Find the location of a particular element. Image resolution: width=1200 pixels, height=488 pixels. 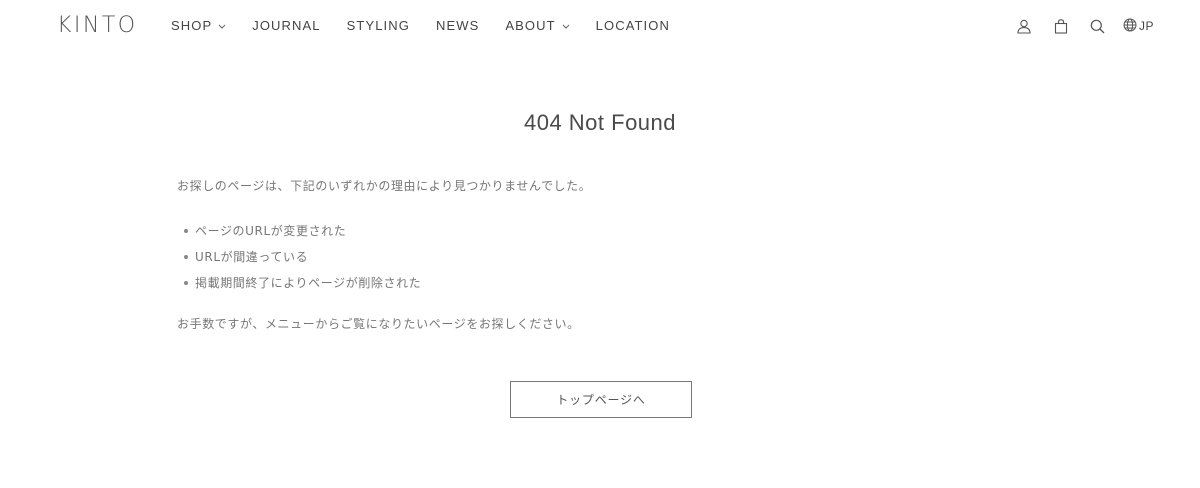

nav-item-shop: SHOP is located at coordinates (198, 26).